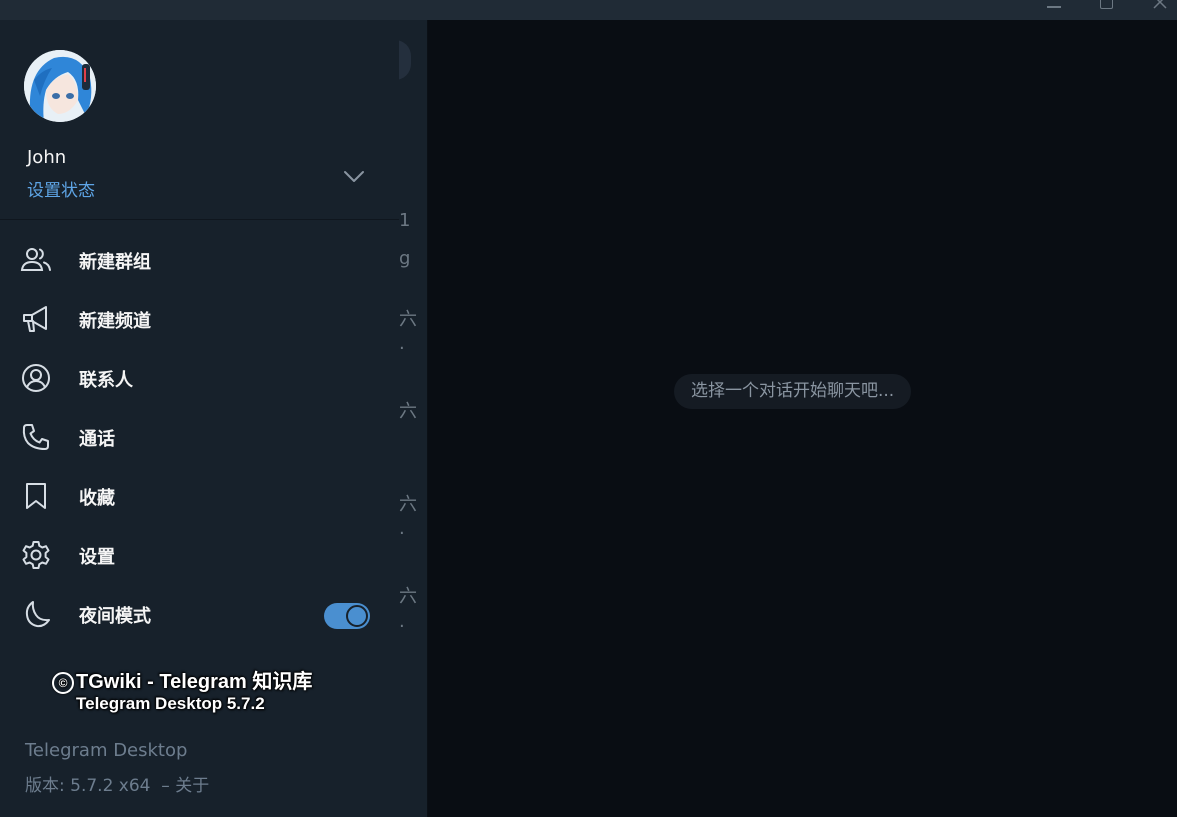 The image size is (1177, 817). I want to click on dialogs-column: 1 g 六 · 六 六 · 六 ·, so click(413, 418).